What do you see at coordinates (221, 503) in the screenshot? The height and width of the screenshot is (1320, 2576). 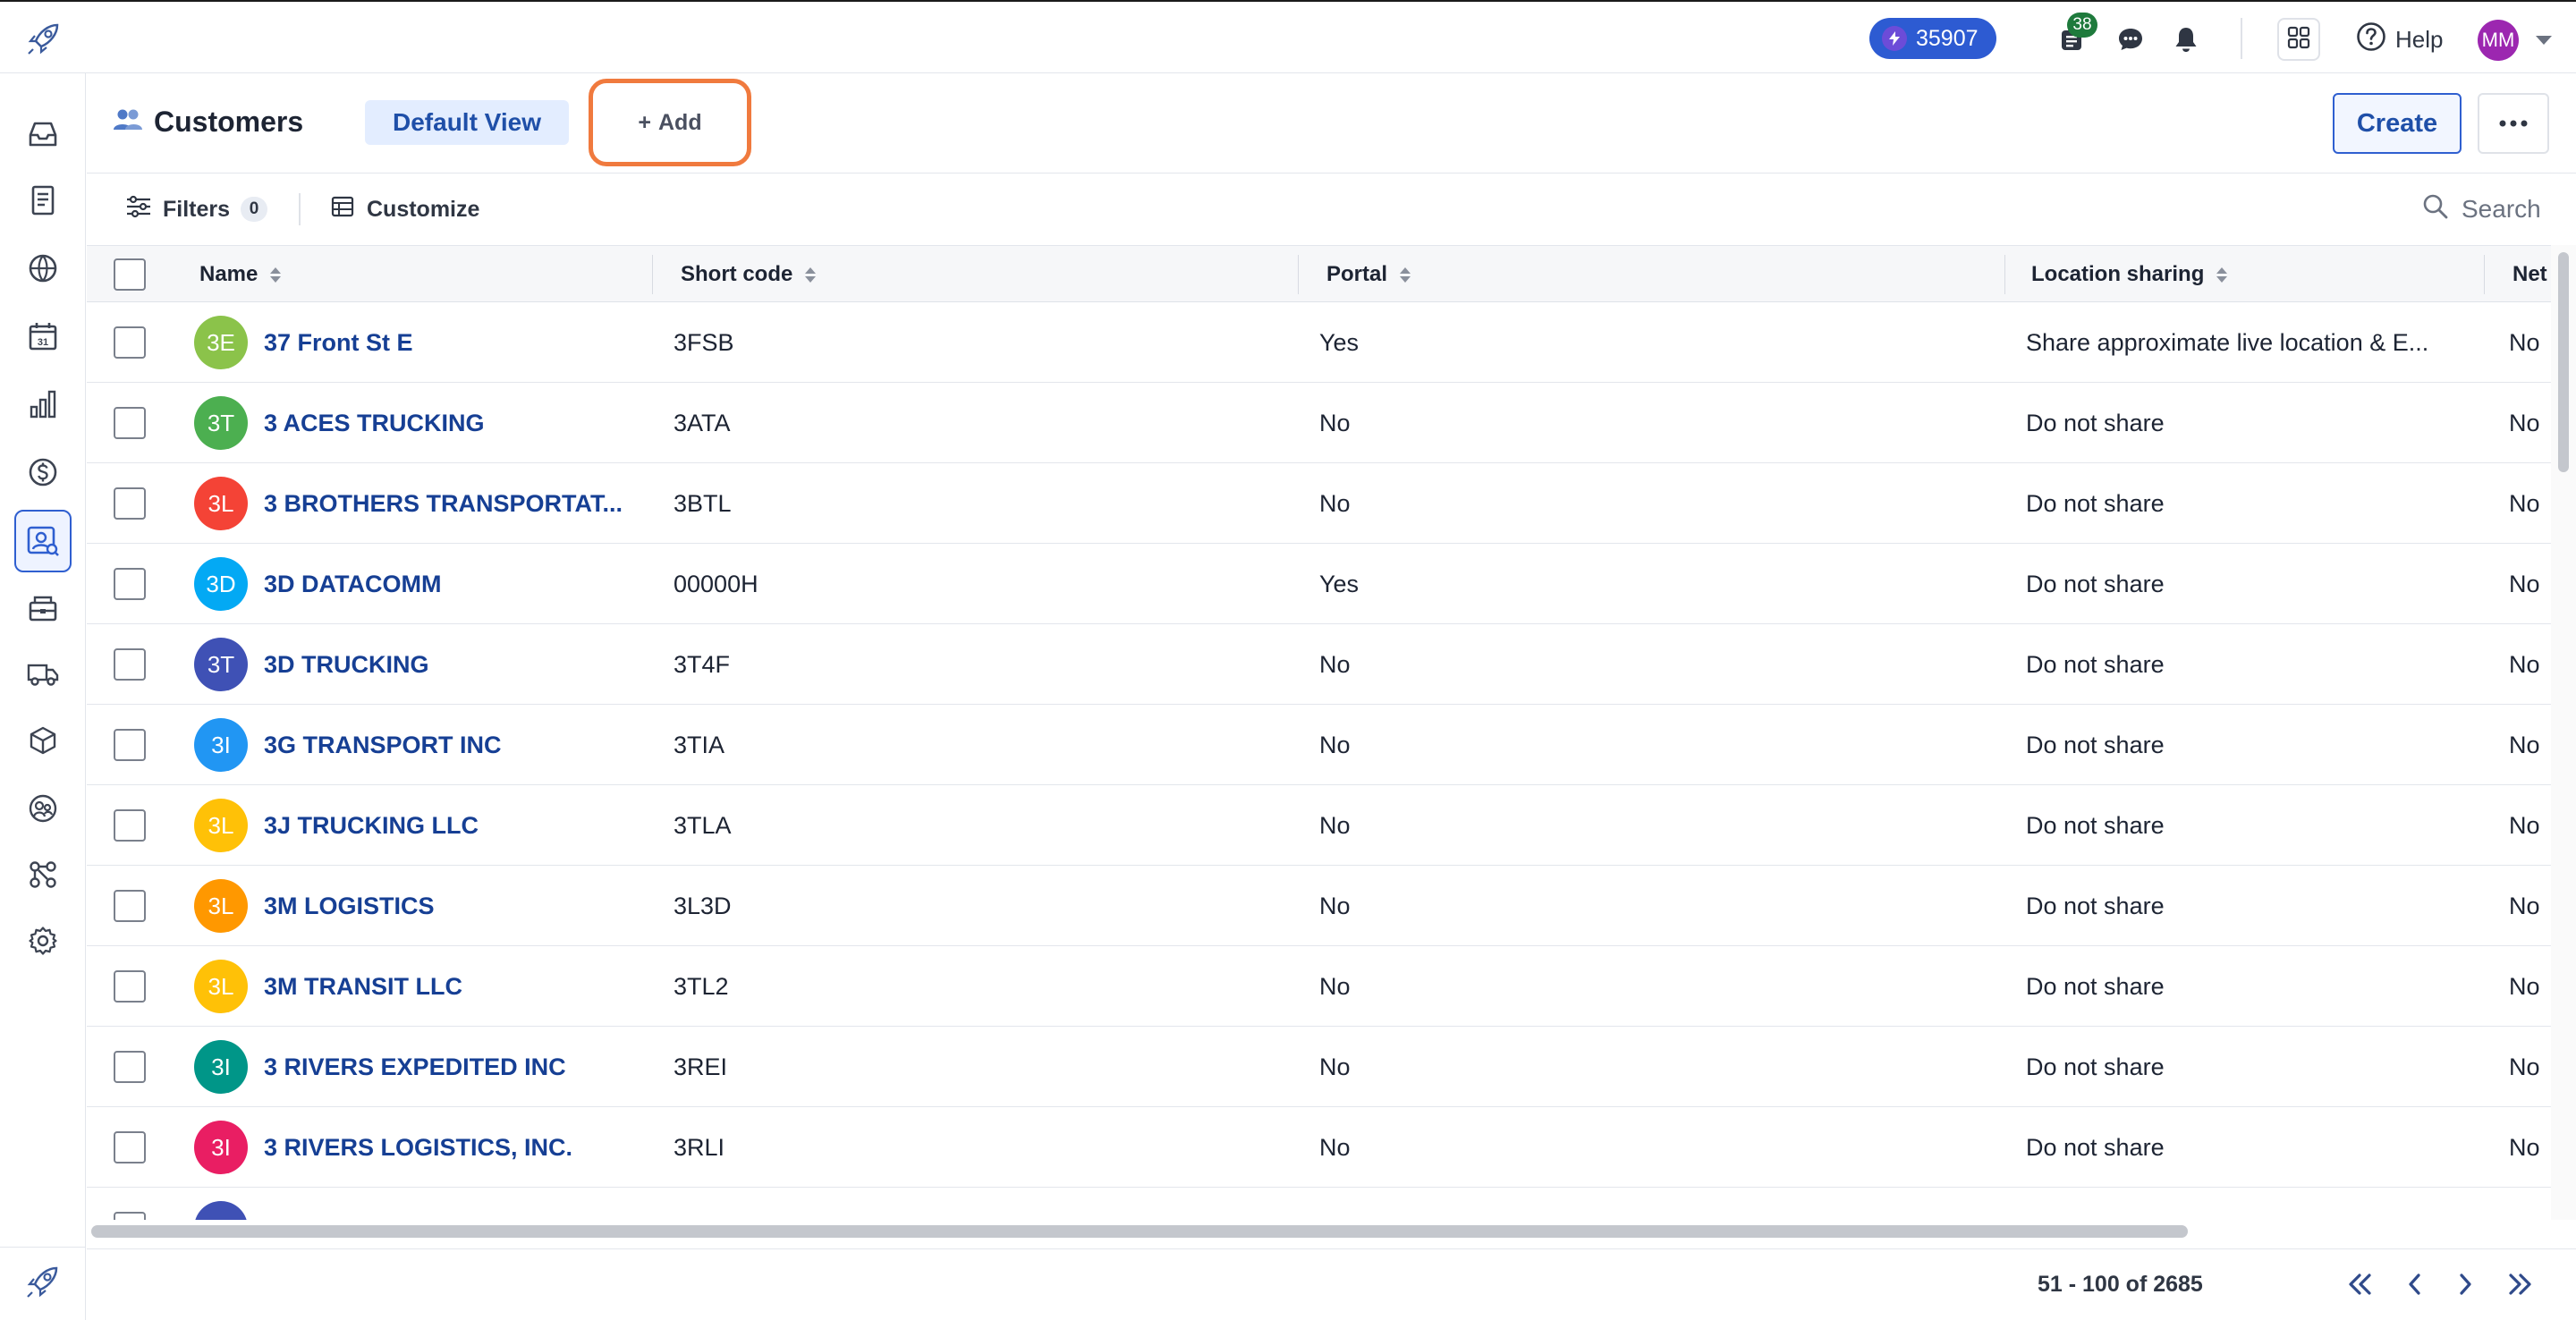 I see `customer-avatar: 3L` at bounding box center [221, 503].